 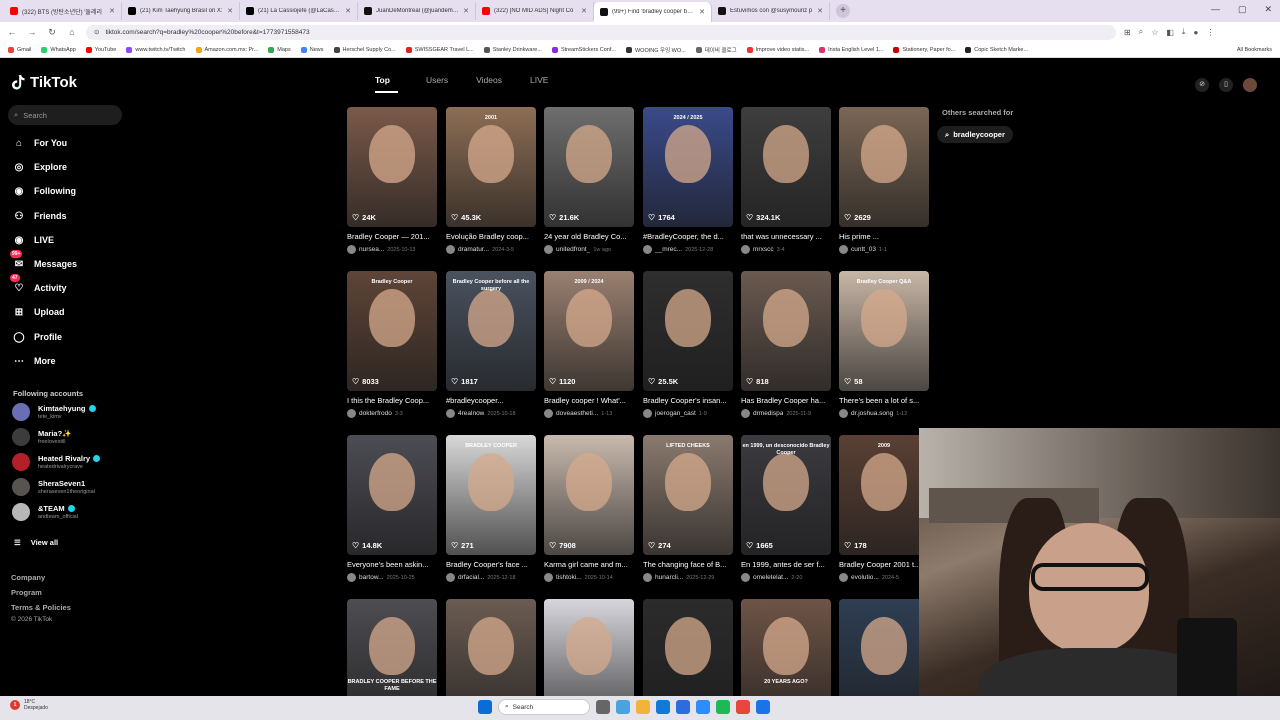 I want to click on video-thumbnail: LIFTED CHEEKS ♡ 274, so click(x=688, y=495).